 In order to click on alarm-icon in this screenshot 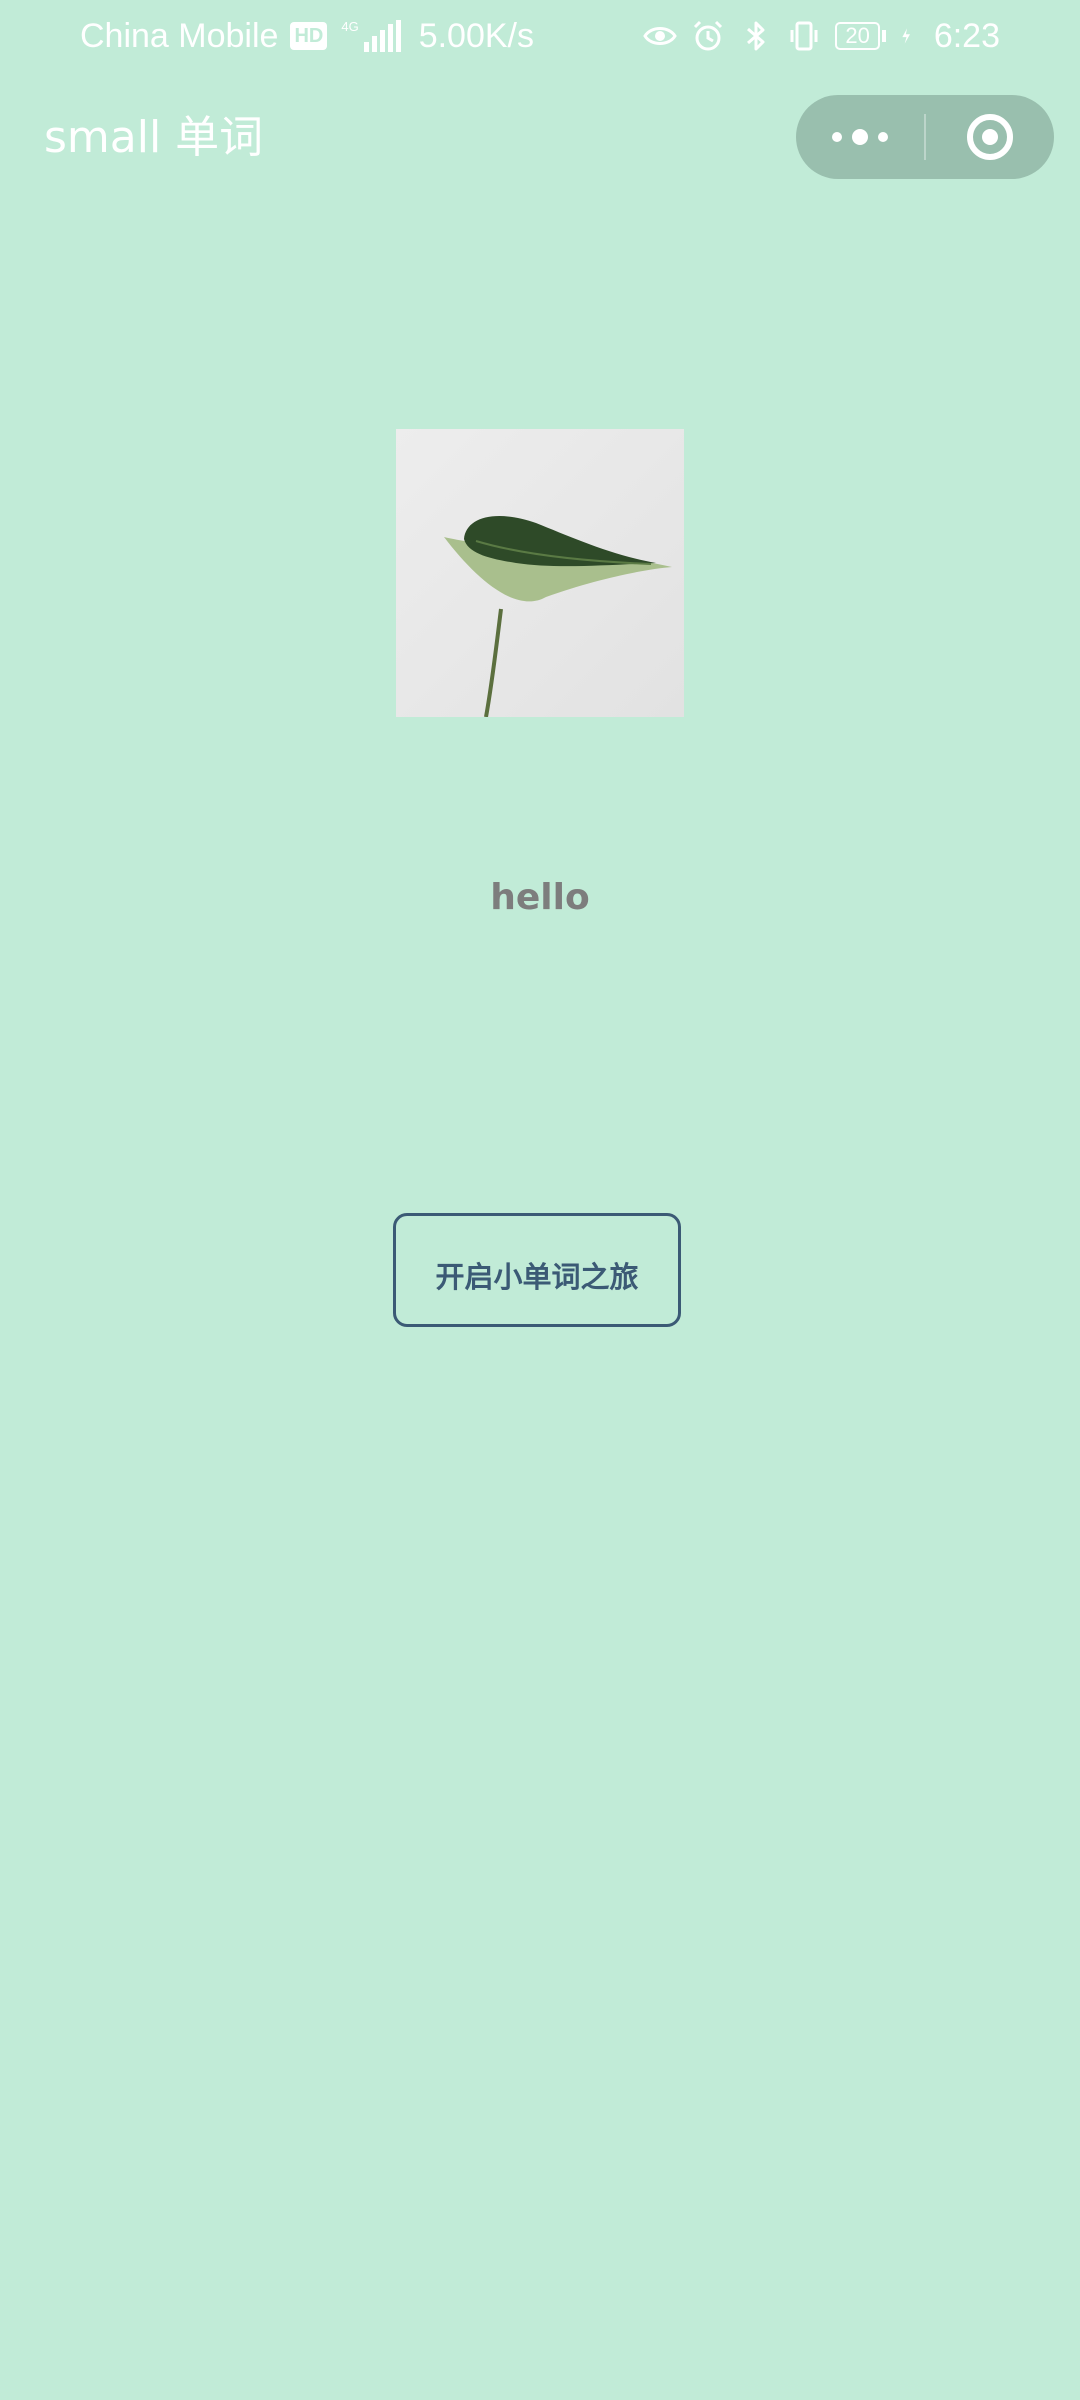, I will do `click(708, 35)`.